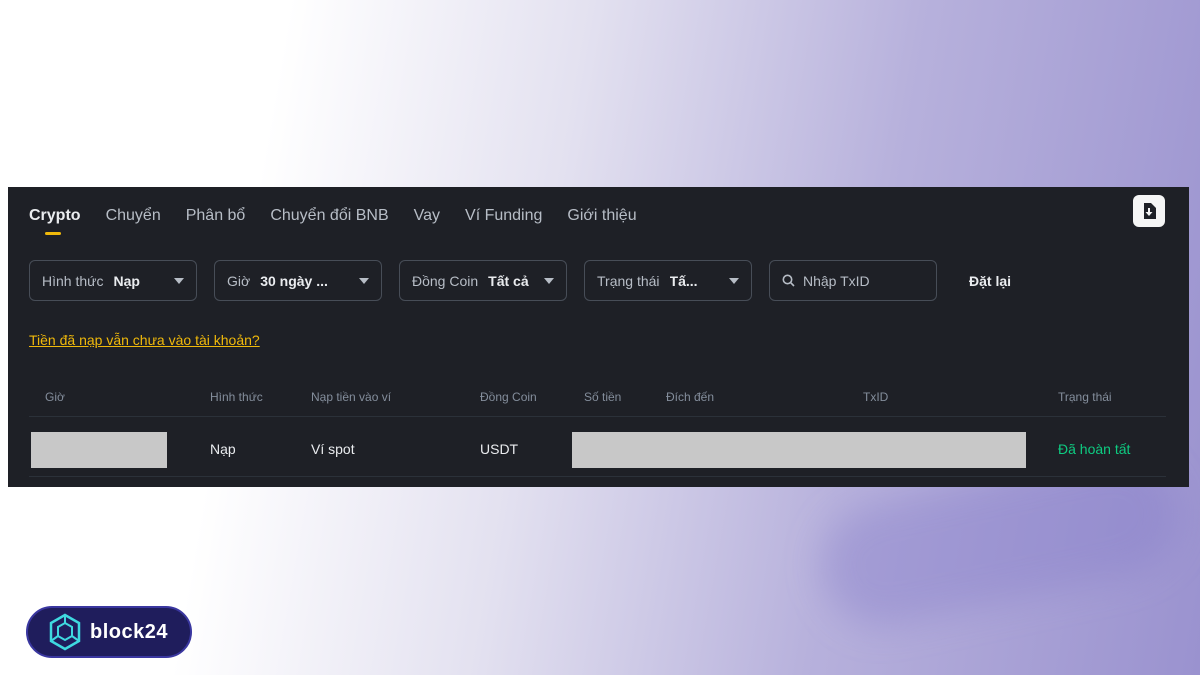  I want to click on brand-logo: block24, so click(109, 632).